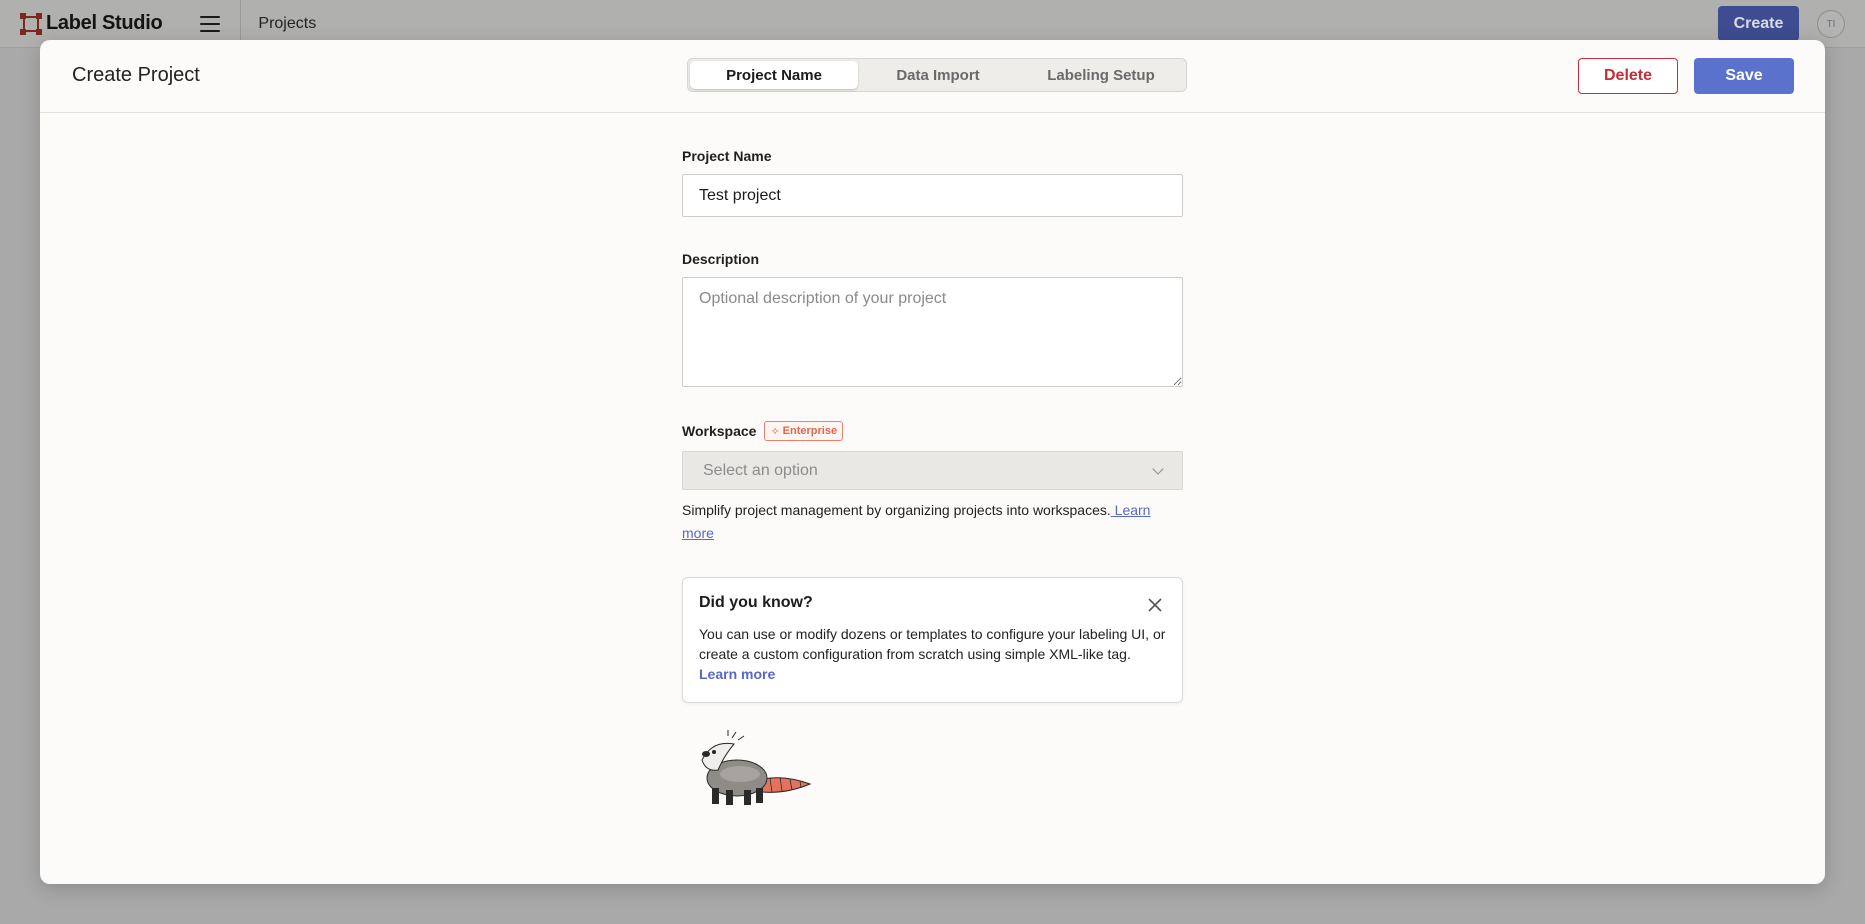 The image size is (1865, 924). Describe the element at coordinates (721, 259) in the screenshot. I see `description-label: Description` at that location.